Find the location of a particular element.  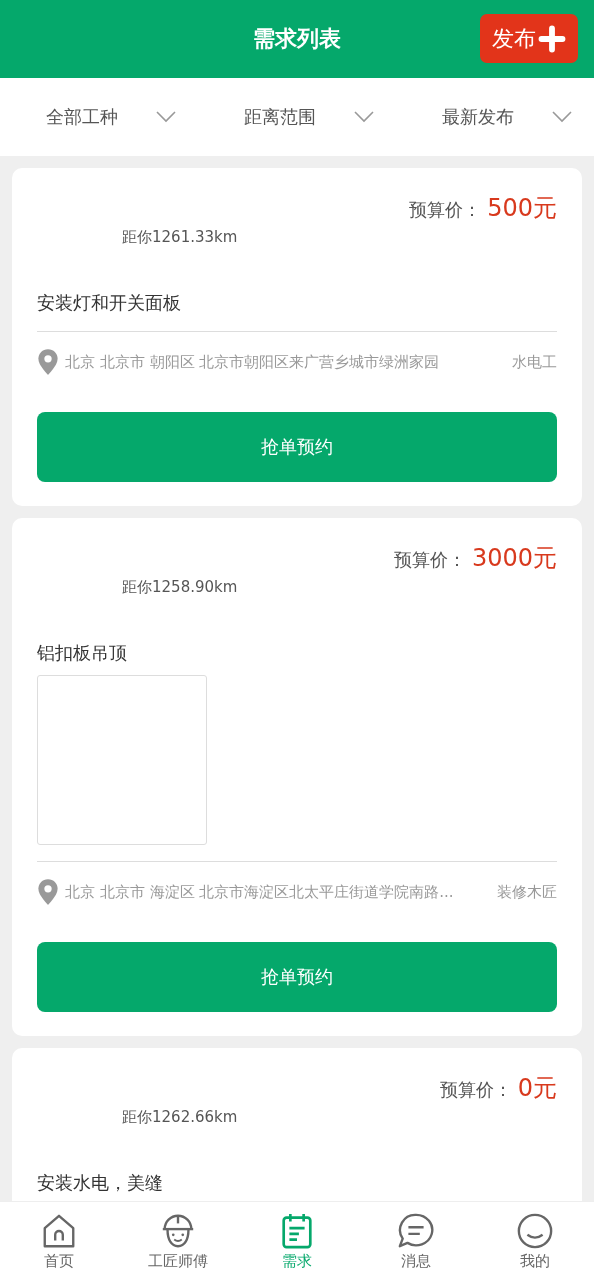

tab-item: 工匠师傅 is located at coordinates (178, 1241).